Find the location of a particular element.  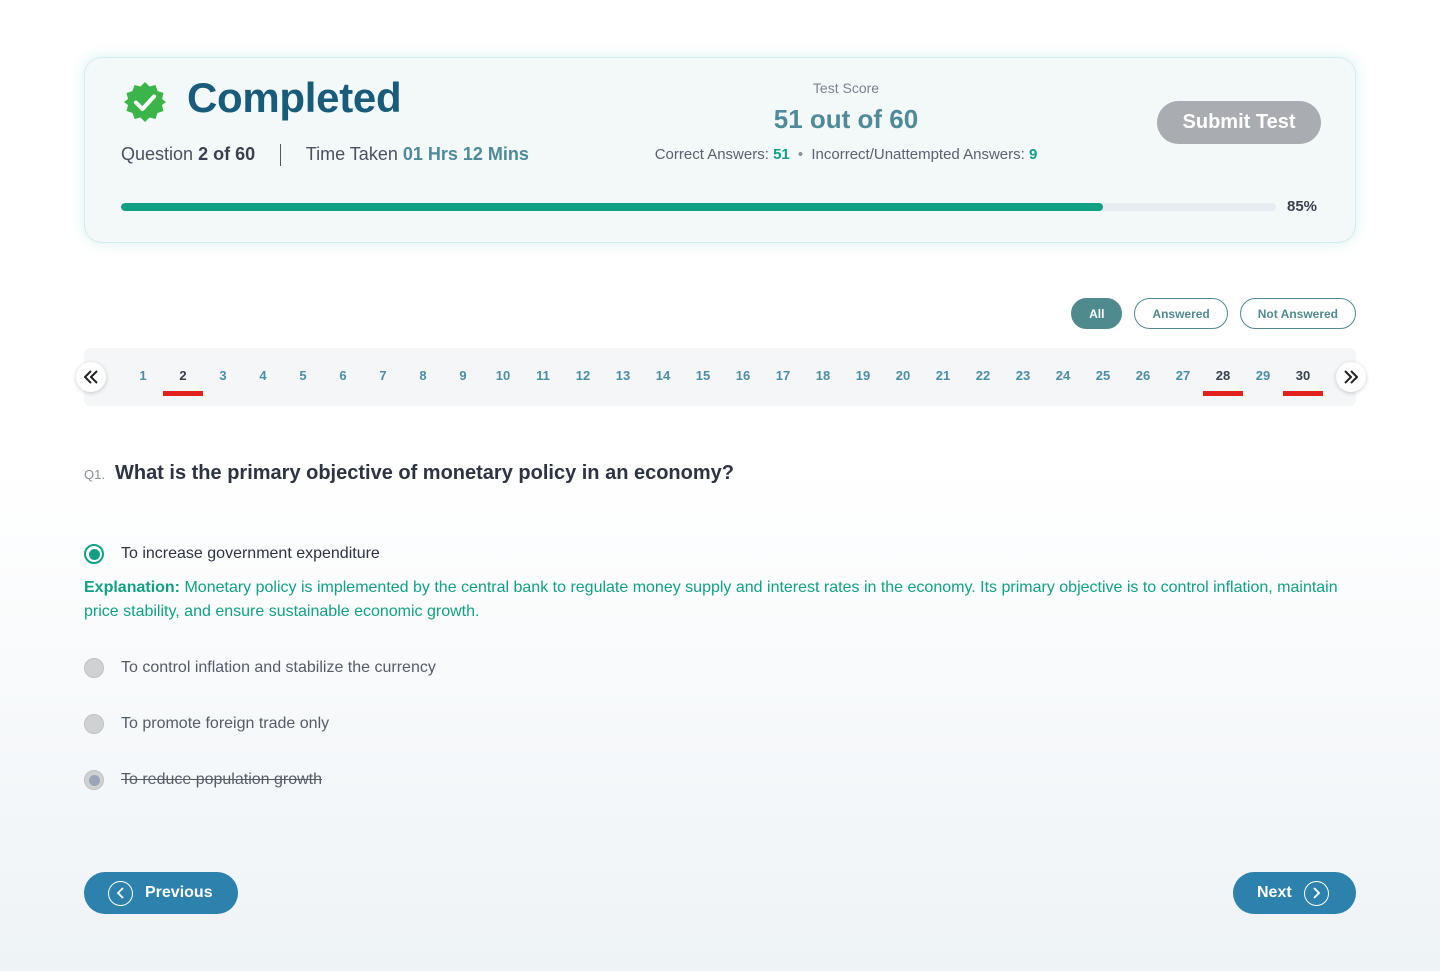

question-number-13: 13 is located at coordinates (623, 375).